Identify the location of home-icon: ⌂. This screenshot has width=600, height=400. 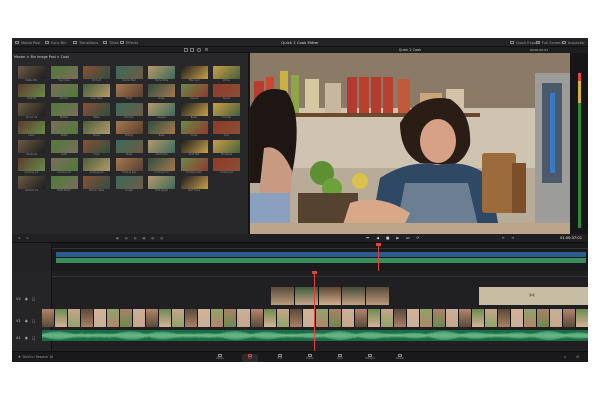
(565, 357).